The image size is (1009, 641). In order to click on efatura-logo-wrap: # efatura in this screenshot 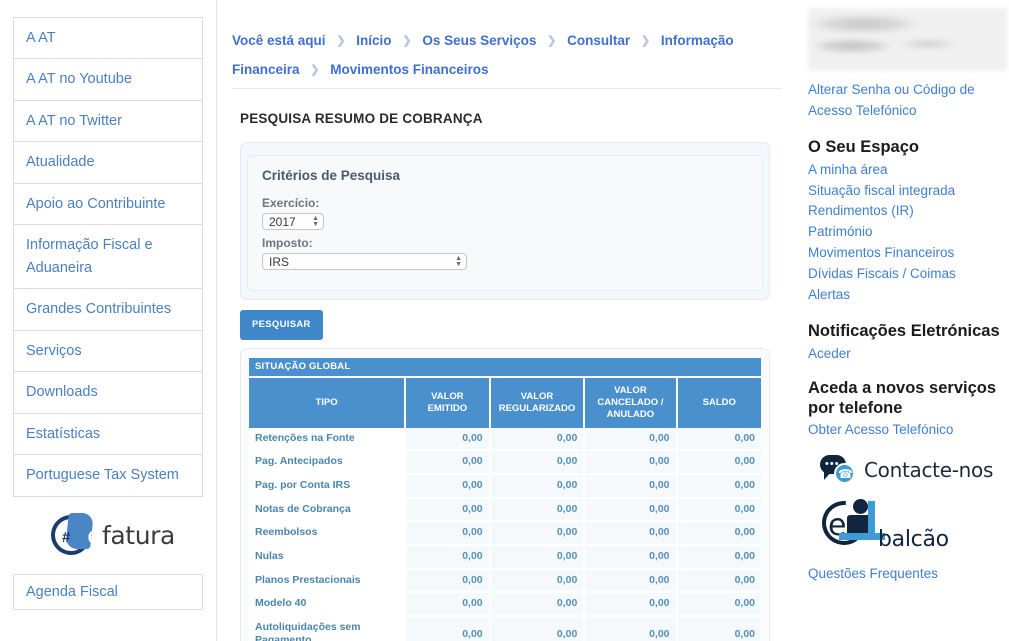, I will do `click(108, 535)`.